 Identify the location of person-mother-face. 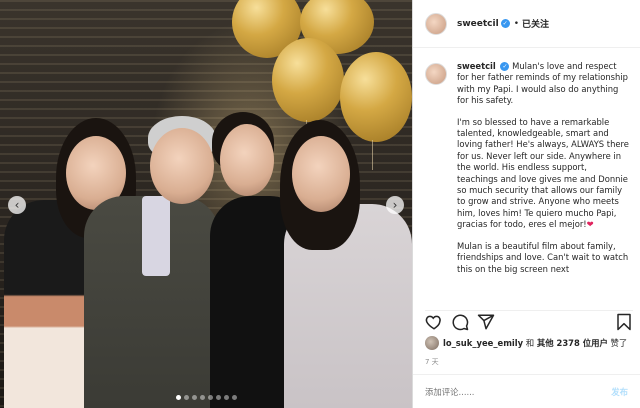
(247, 160).